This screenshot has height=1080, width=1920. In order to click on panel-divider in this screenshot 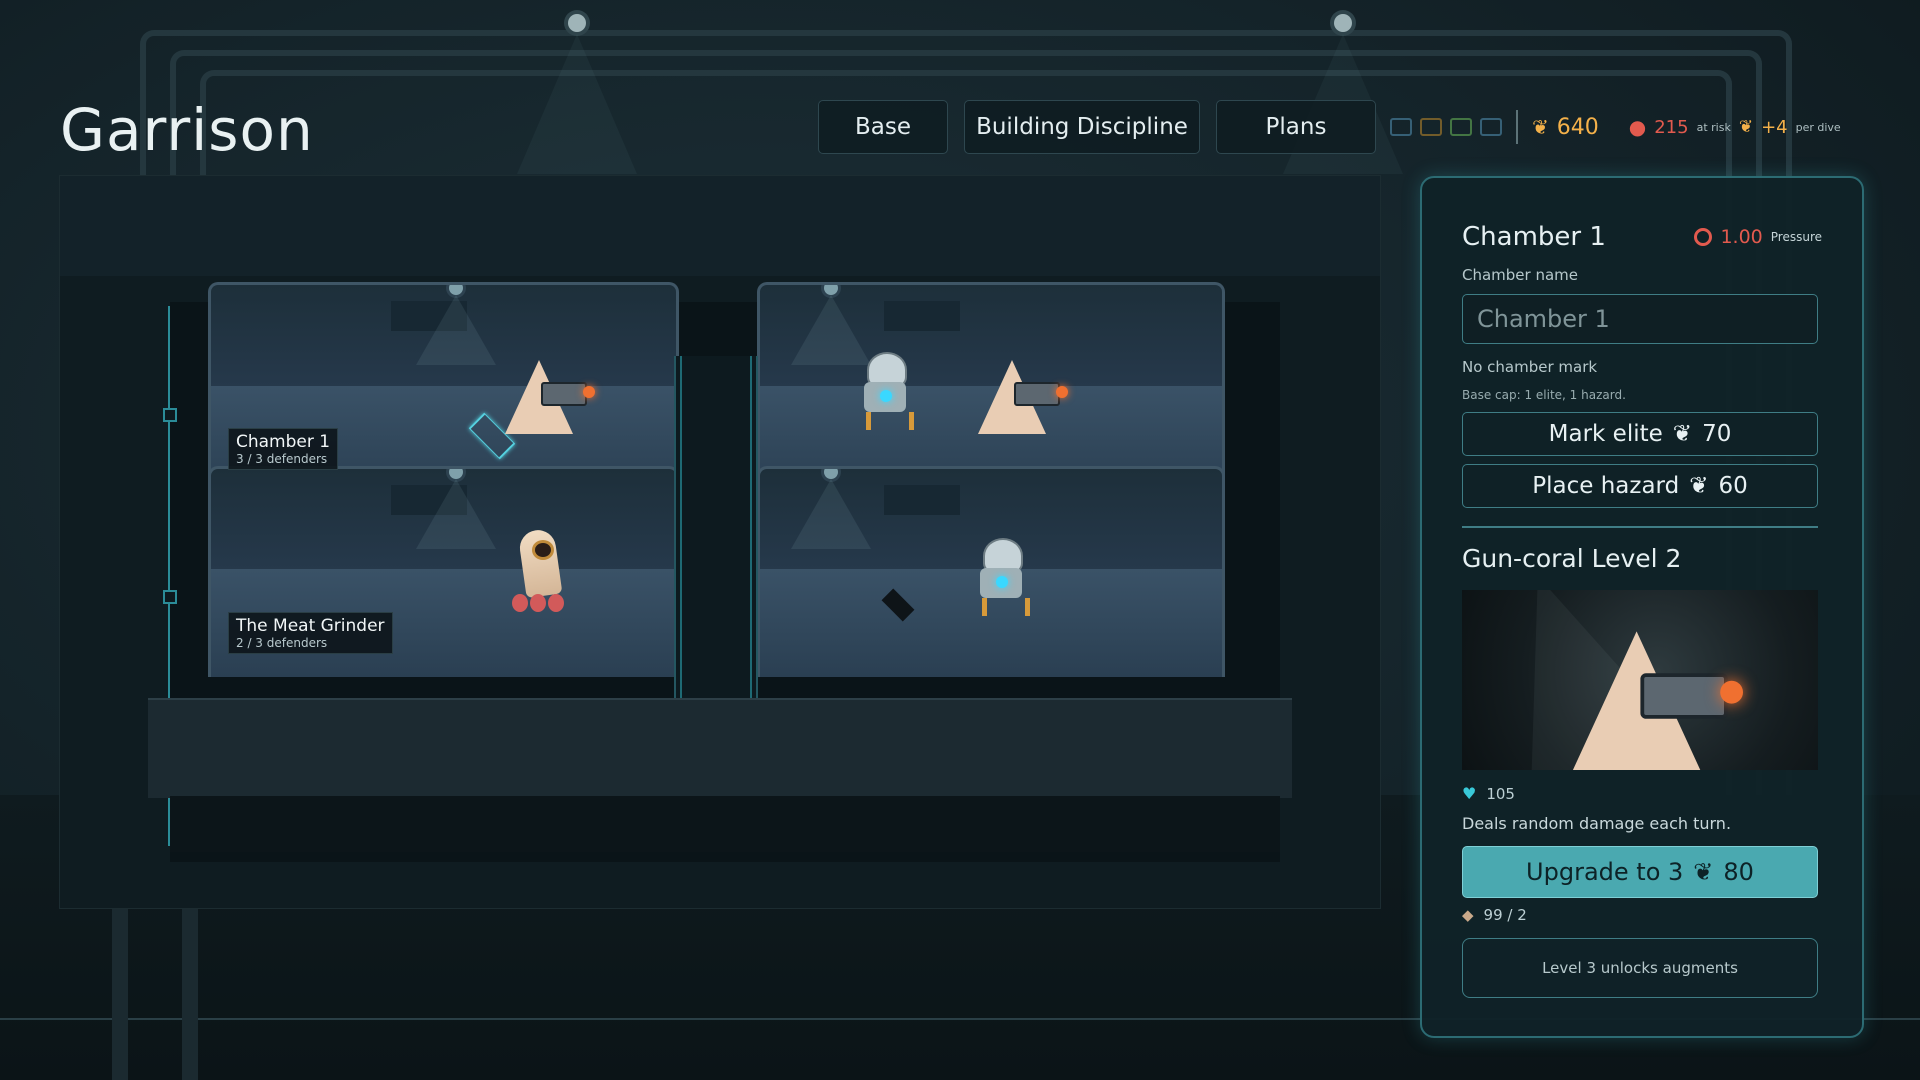, I will do `click(1640, 527)`.